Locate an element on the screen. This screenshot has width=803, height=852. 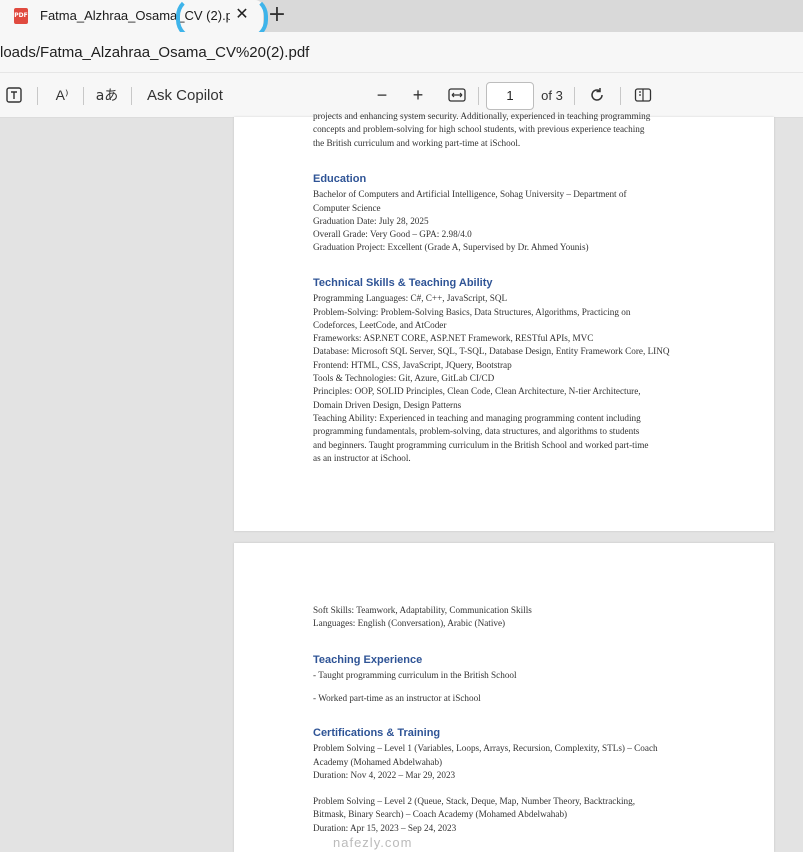
cert-line: Academy (Mohamed Abdelwahab) is located at coordinates (378, 761).